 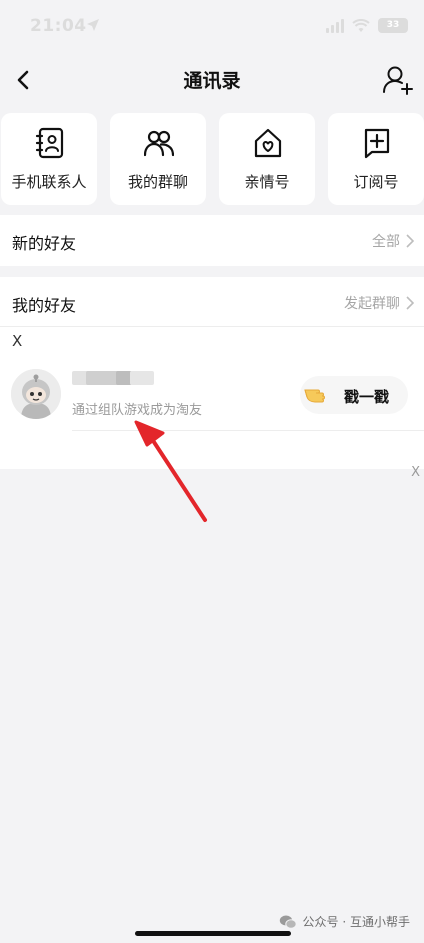 I want to click on quick-entry-phone-contacts: 手机联系人, so click(x=49, y=159).